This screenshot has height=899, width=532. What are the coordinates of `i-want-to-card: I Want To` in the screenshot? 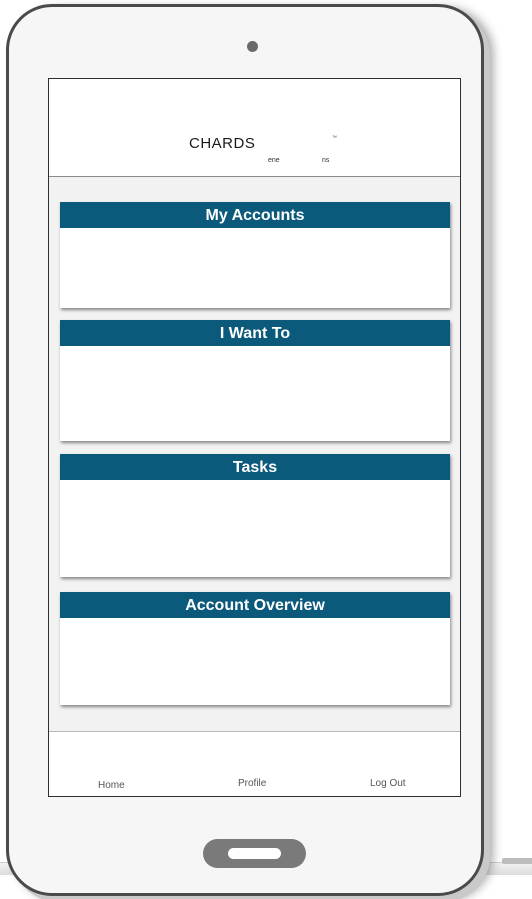 It's located at (255, 380).